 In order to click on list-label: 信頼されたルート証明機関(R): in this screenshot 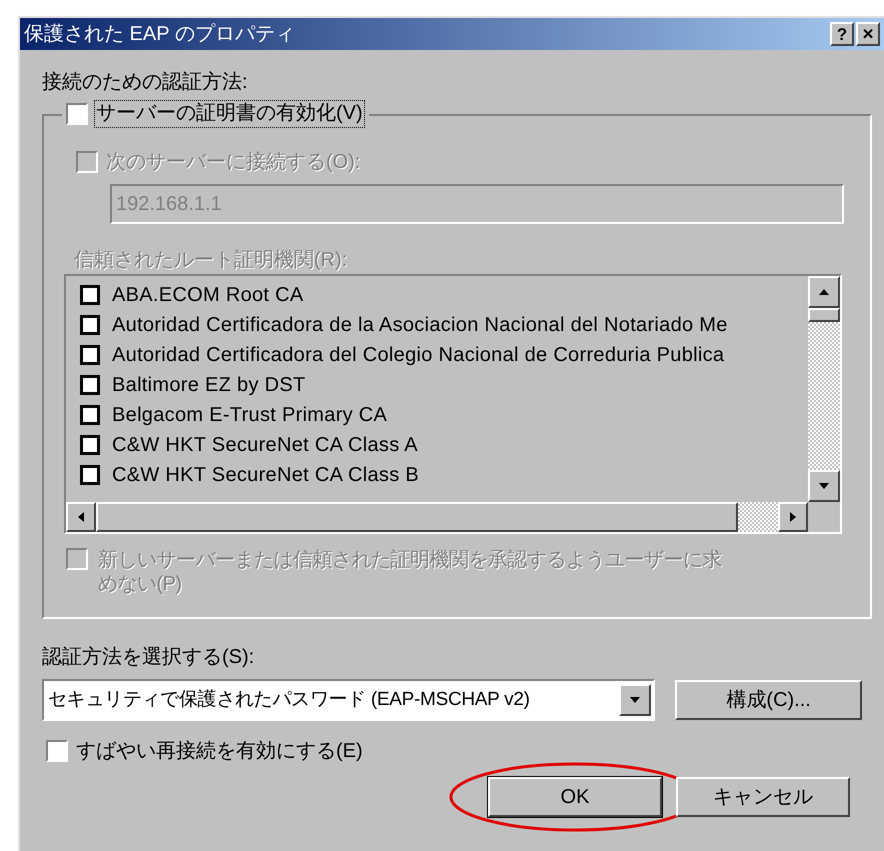, I will do `click(211, 260)`.